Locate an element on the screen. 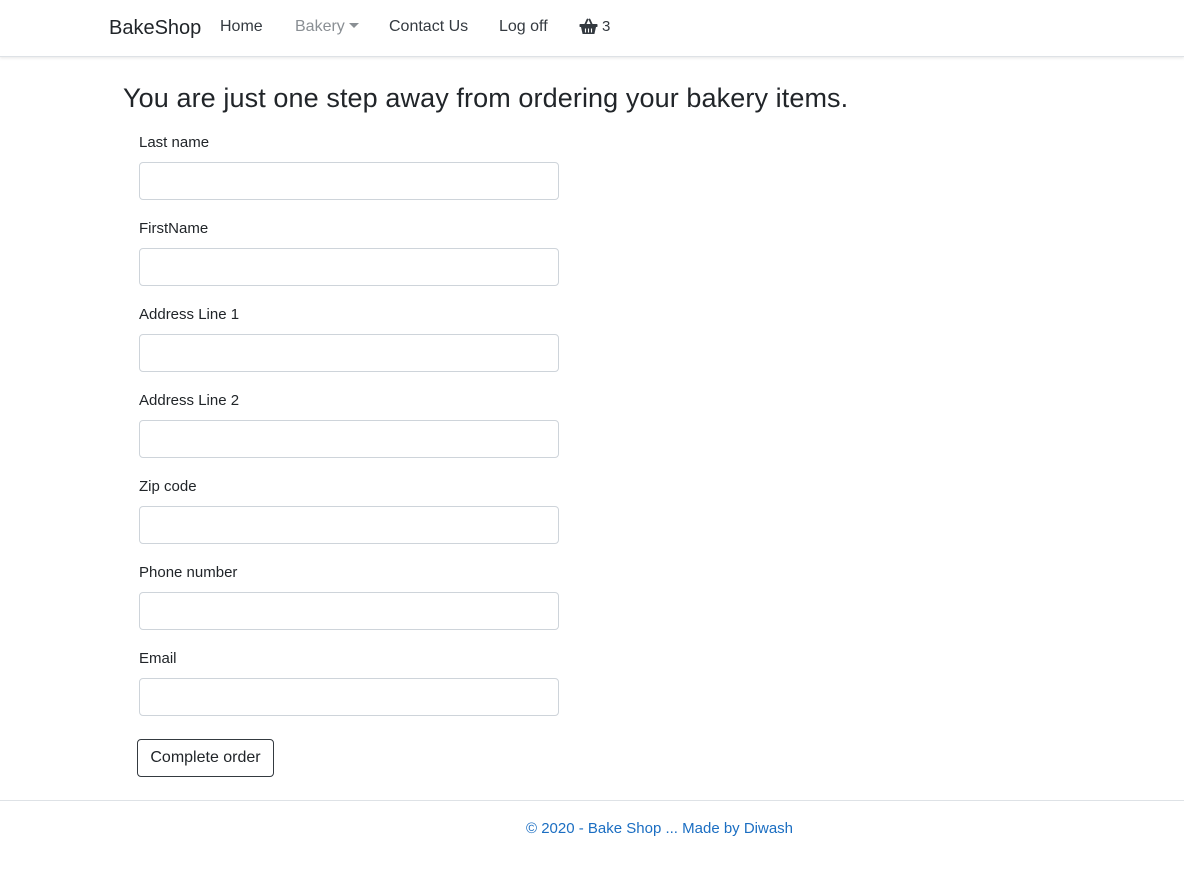  field-phone-number: Phone number is located at coordinates (349, 597).